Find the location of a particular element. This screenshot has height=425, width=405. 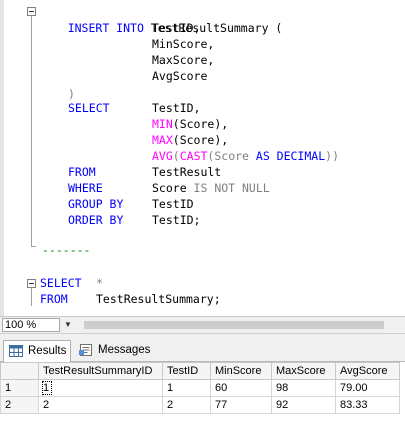

code-line-9: MAX(Score), is located at coordinates (190, 140).